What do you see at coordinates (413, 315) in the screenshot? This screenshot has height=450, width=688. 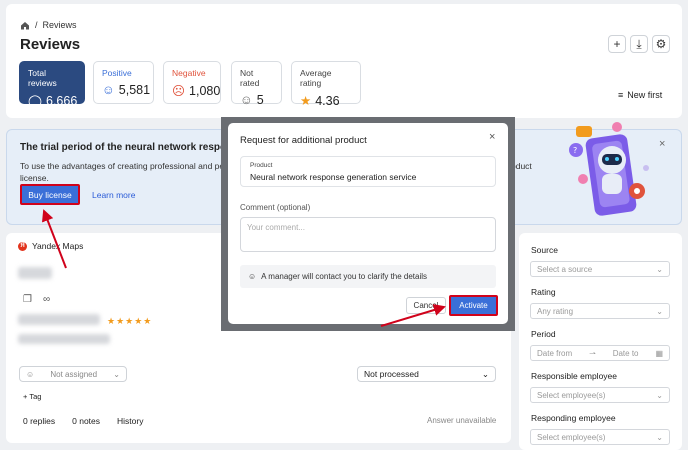 I see `annotation-arrow-activate` at bounding box center [413, 315].